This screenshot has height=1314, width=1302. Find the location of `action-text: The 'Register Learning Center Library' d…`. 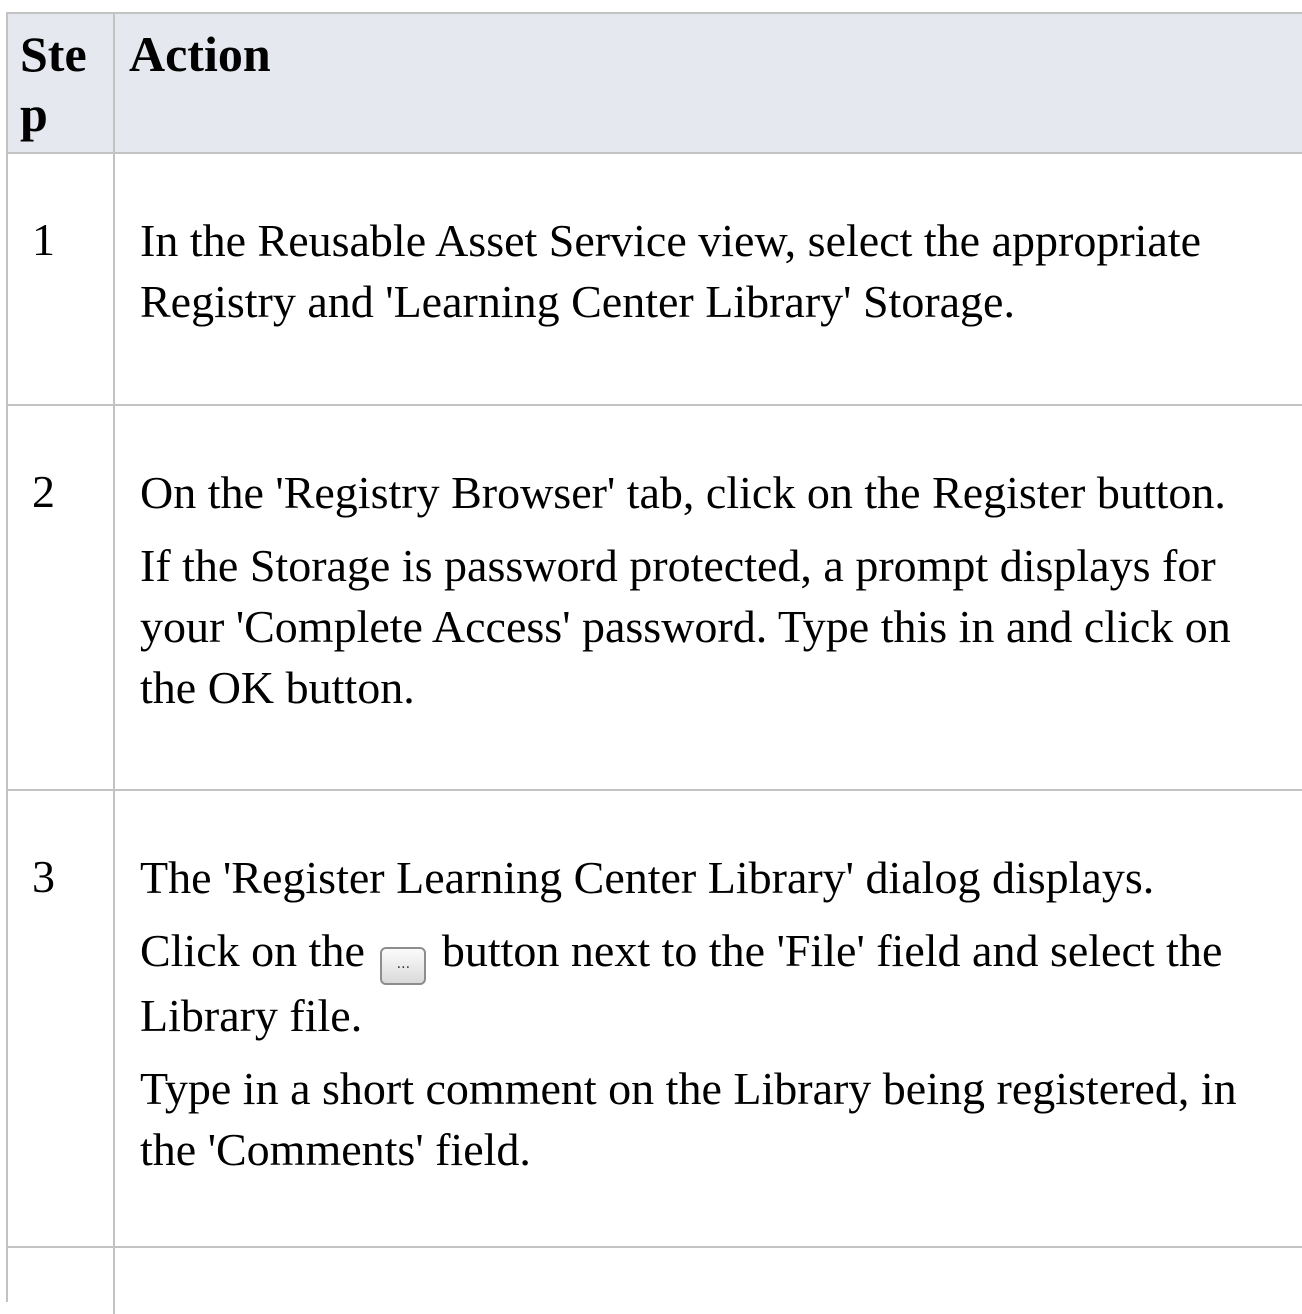

action-text: The 'Register Learning Center Library' d… is located at coordinates (647, 877).